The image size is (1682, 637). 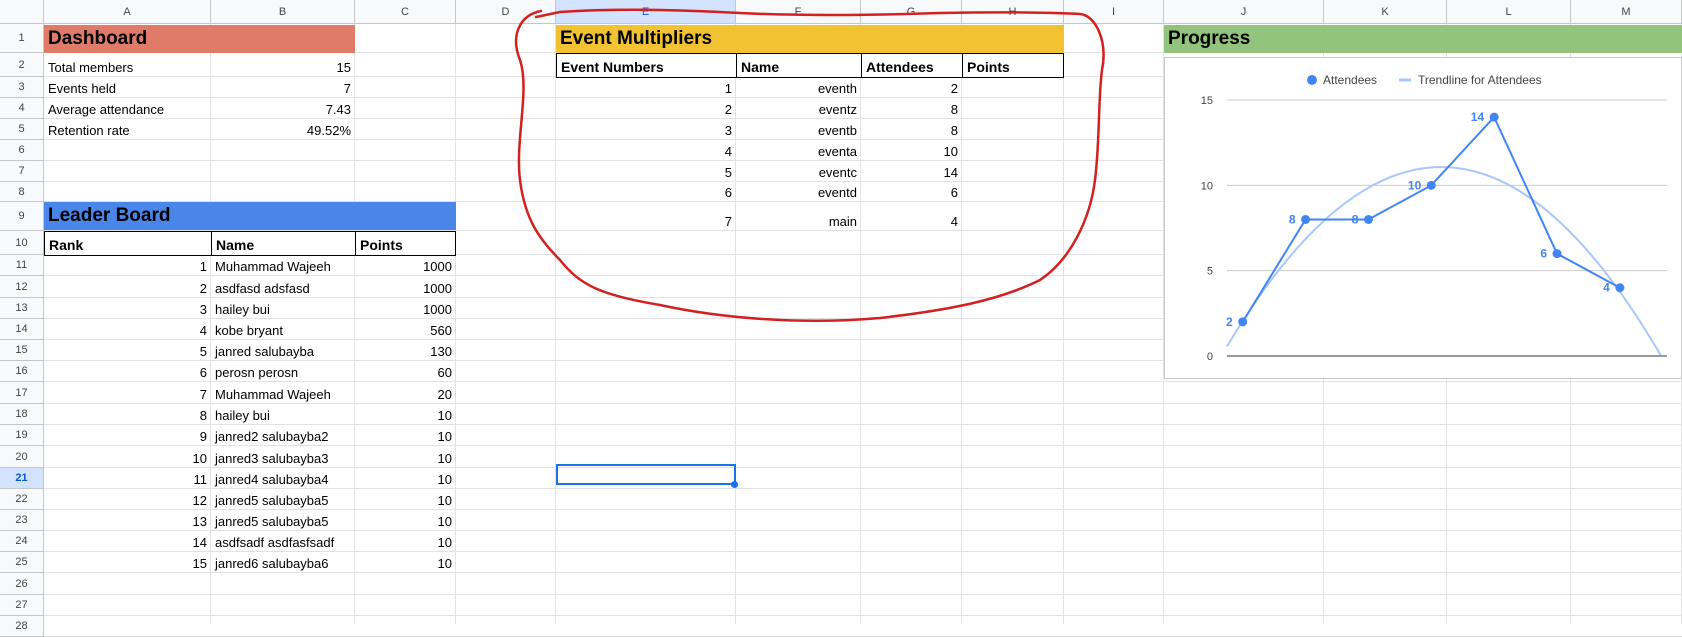 What do you see at coordinates (734, 484) in the screenshot?
I see `fill-handle` at bounding box center [734, 484].